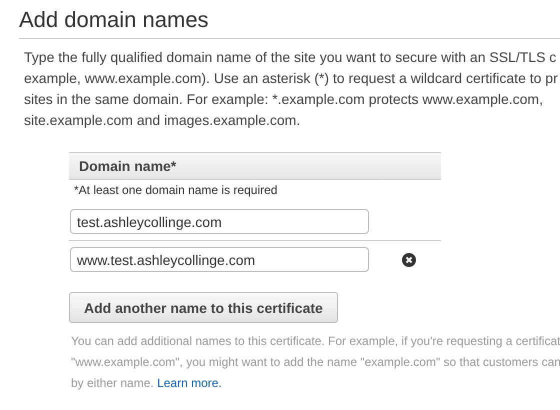 The height and width of the screenshot is (410, 560). I want to click on help-text: by either name., so click(112, 383).